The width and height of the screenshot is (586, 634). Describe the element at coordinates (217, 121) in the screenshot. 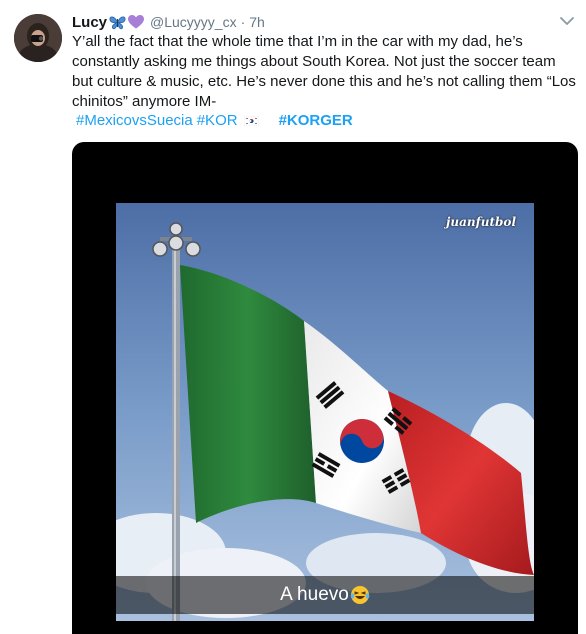

I see `hashtag-kor: #KOR` at that location.